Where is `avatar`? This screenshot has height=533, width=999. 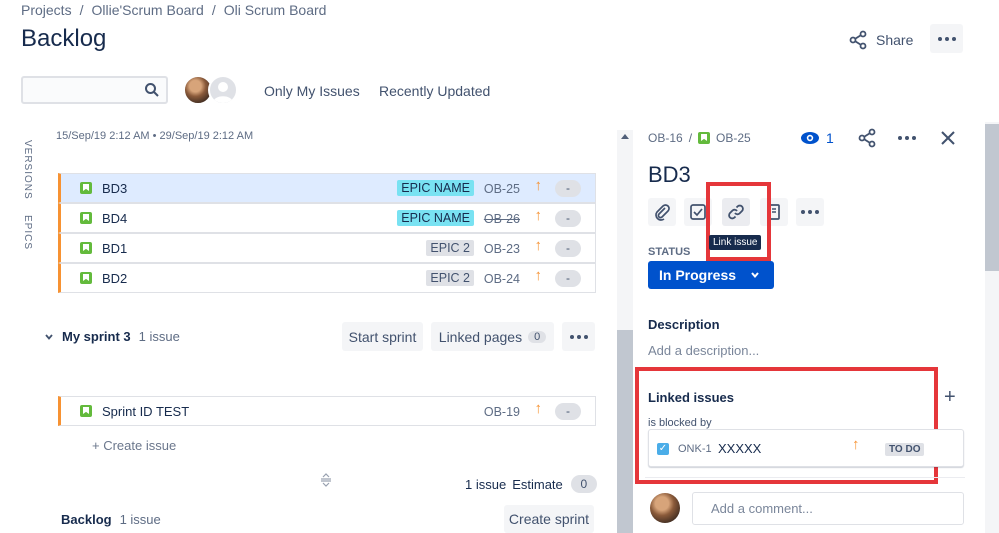
avatar is located at coordinates (665, 508).